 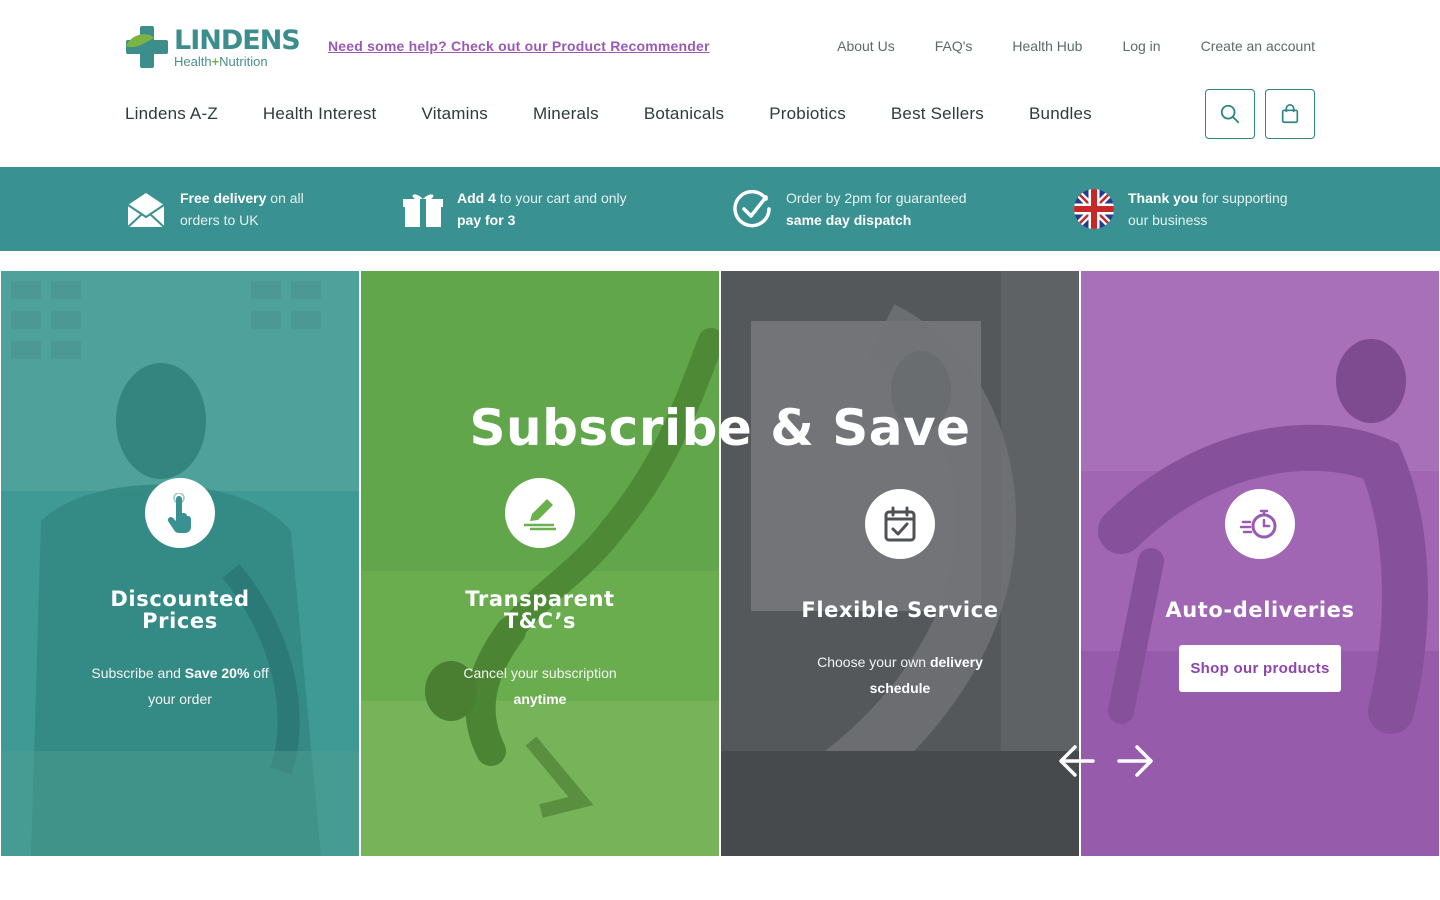 I want to click on envelope-icon, so click(x=146, y=209).